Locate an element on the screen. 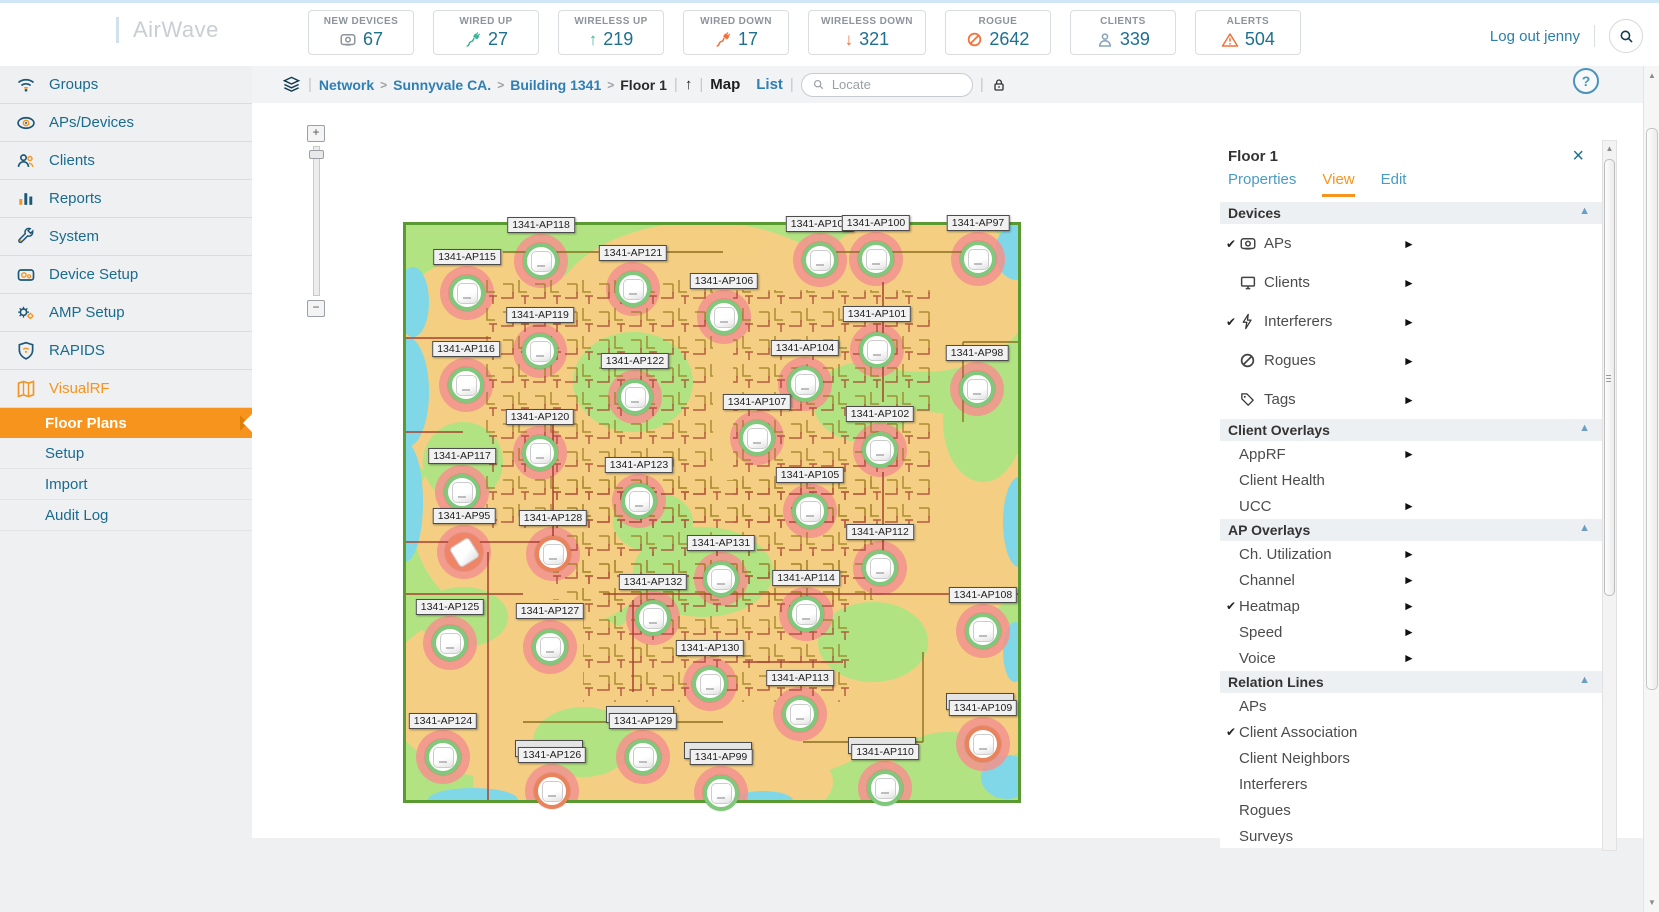 This screenshot has width=1659, height=912. panel-item-ucc: UCC ► is located at coordinates (1411, 506).